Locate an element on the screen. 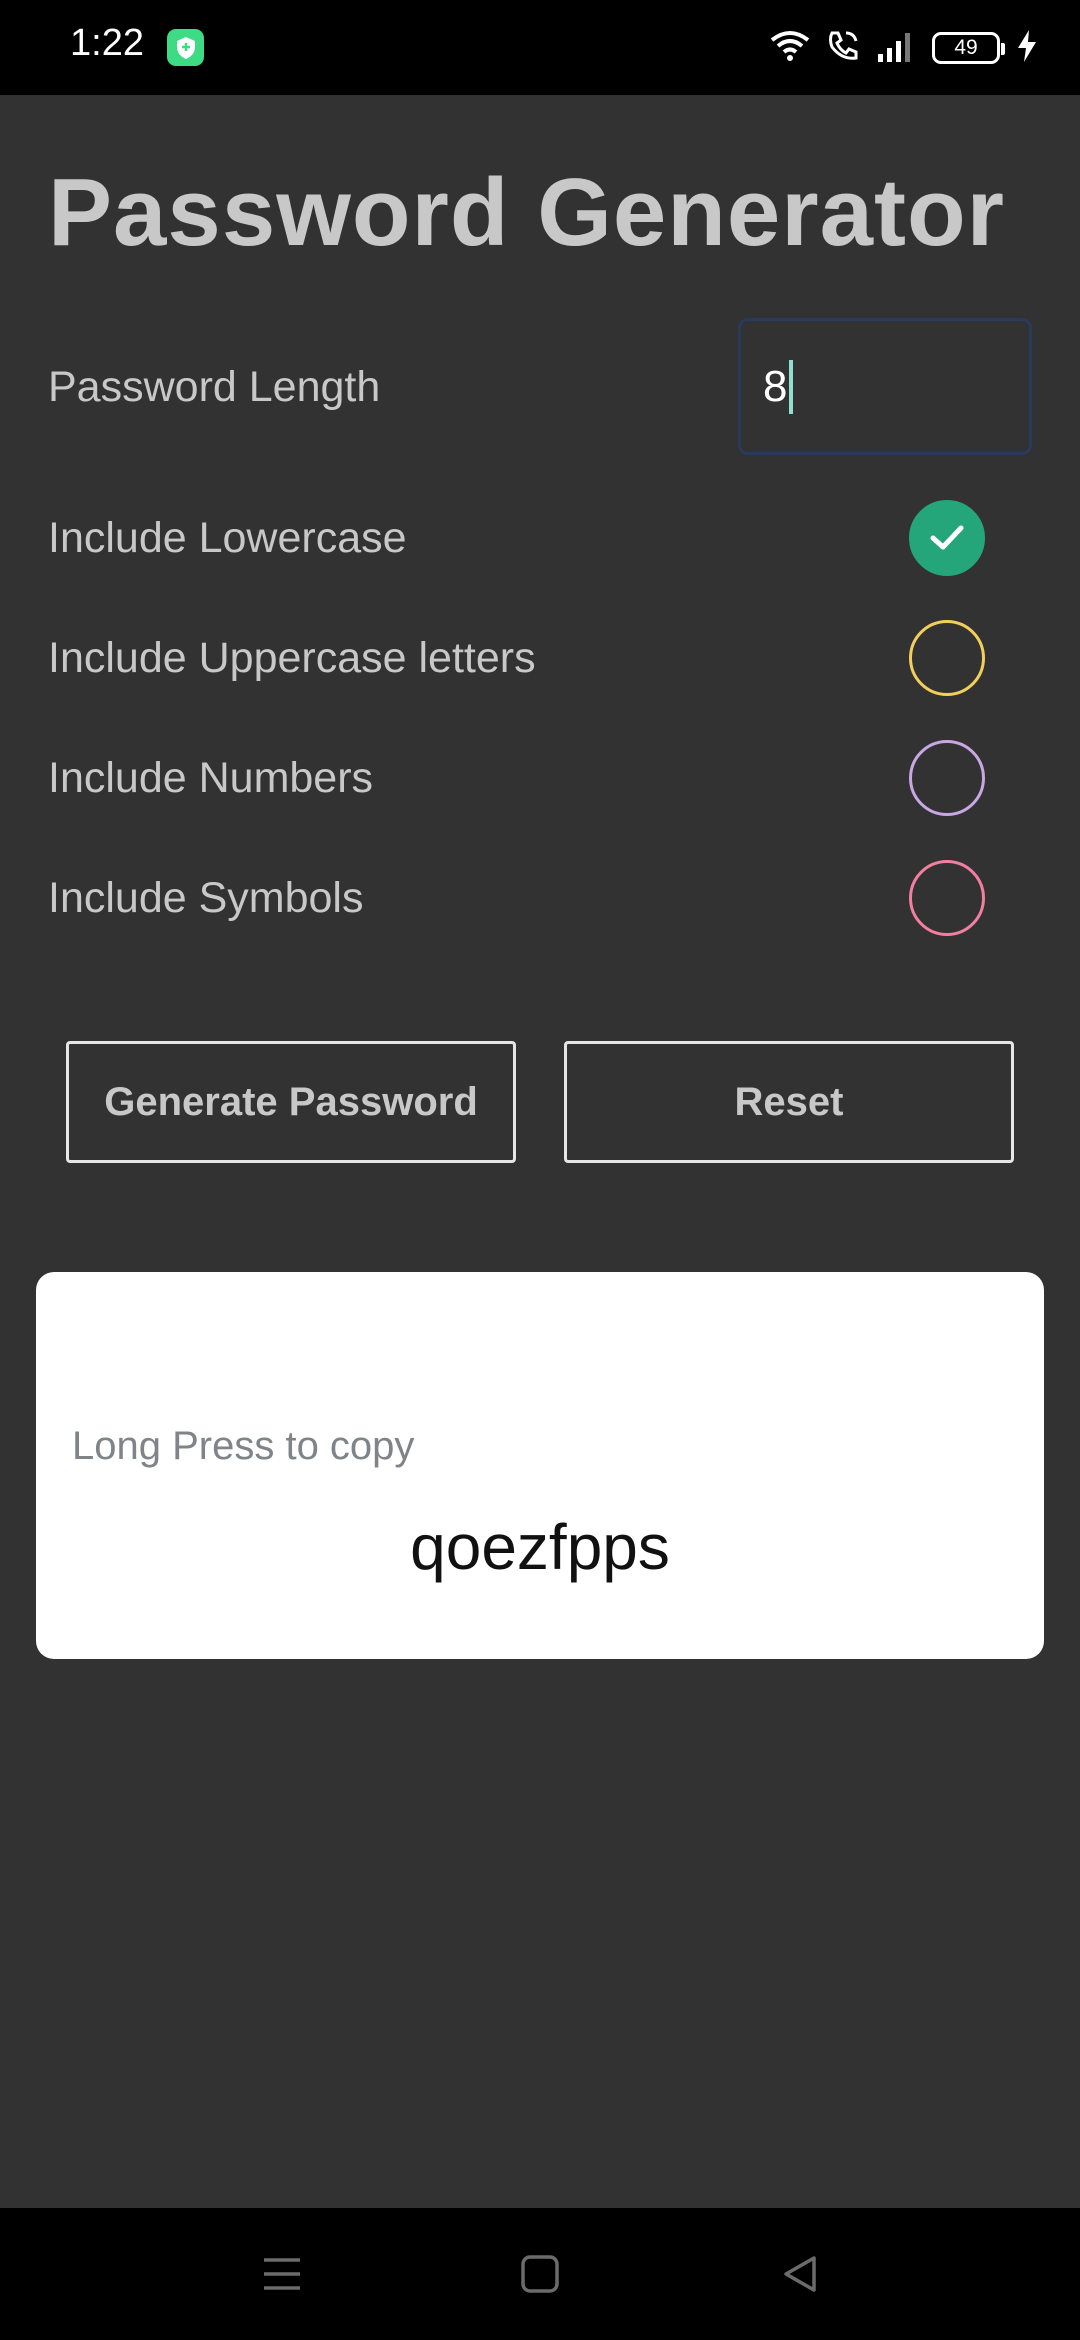 Image resolution: width=1080 pixels, height=2340 pixels. wifi-calling-icon is located at coordinates (843, 48).